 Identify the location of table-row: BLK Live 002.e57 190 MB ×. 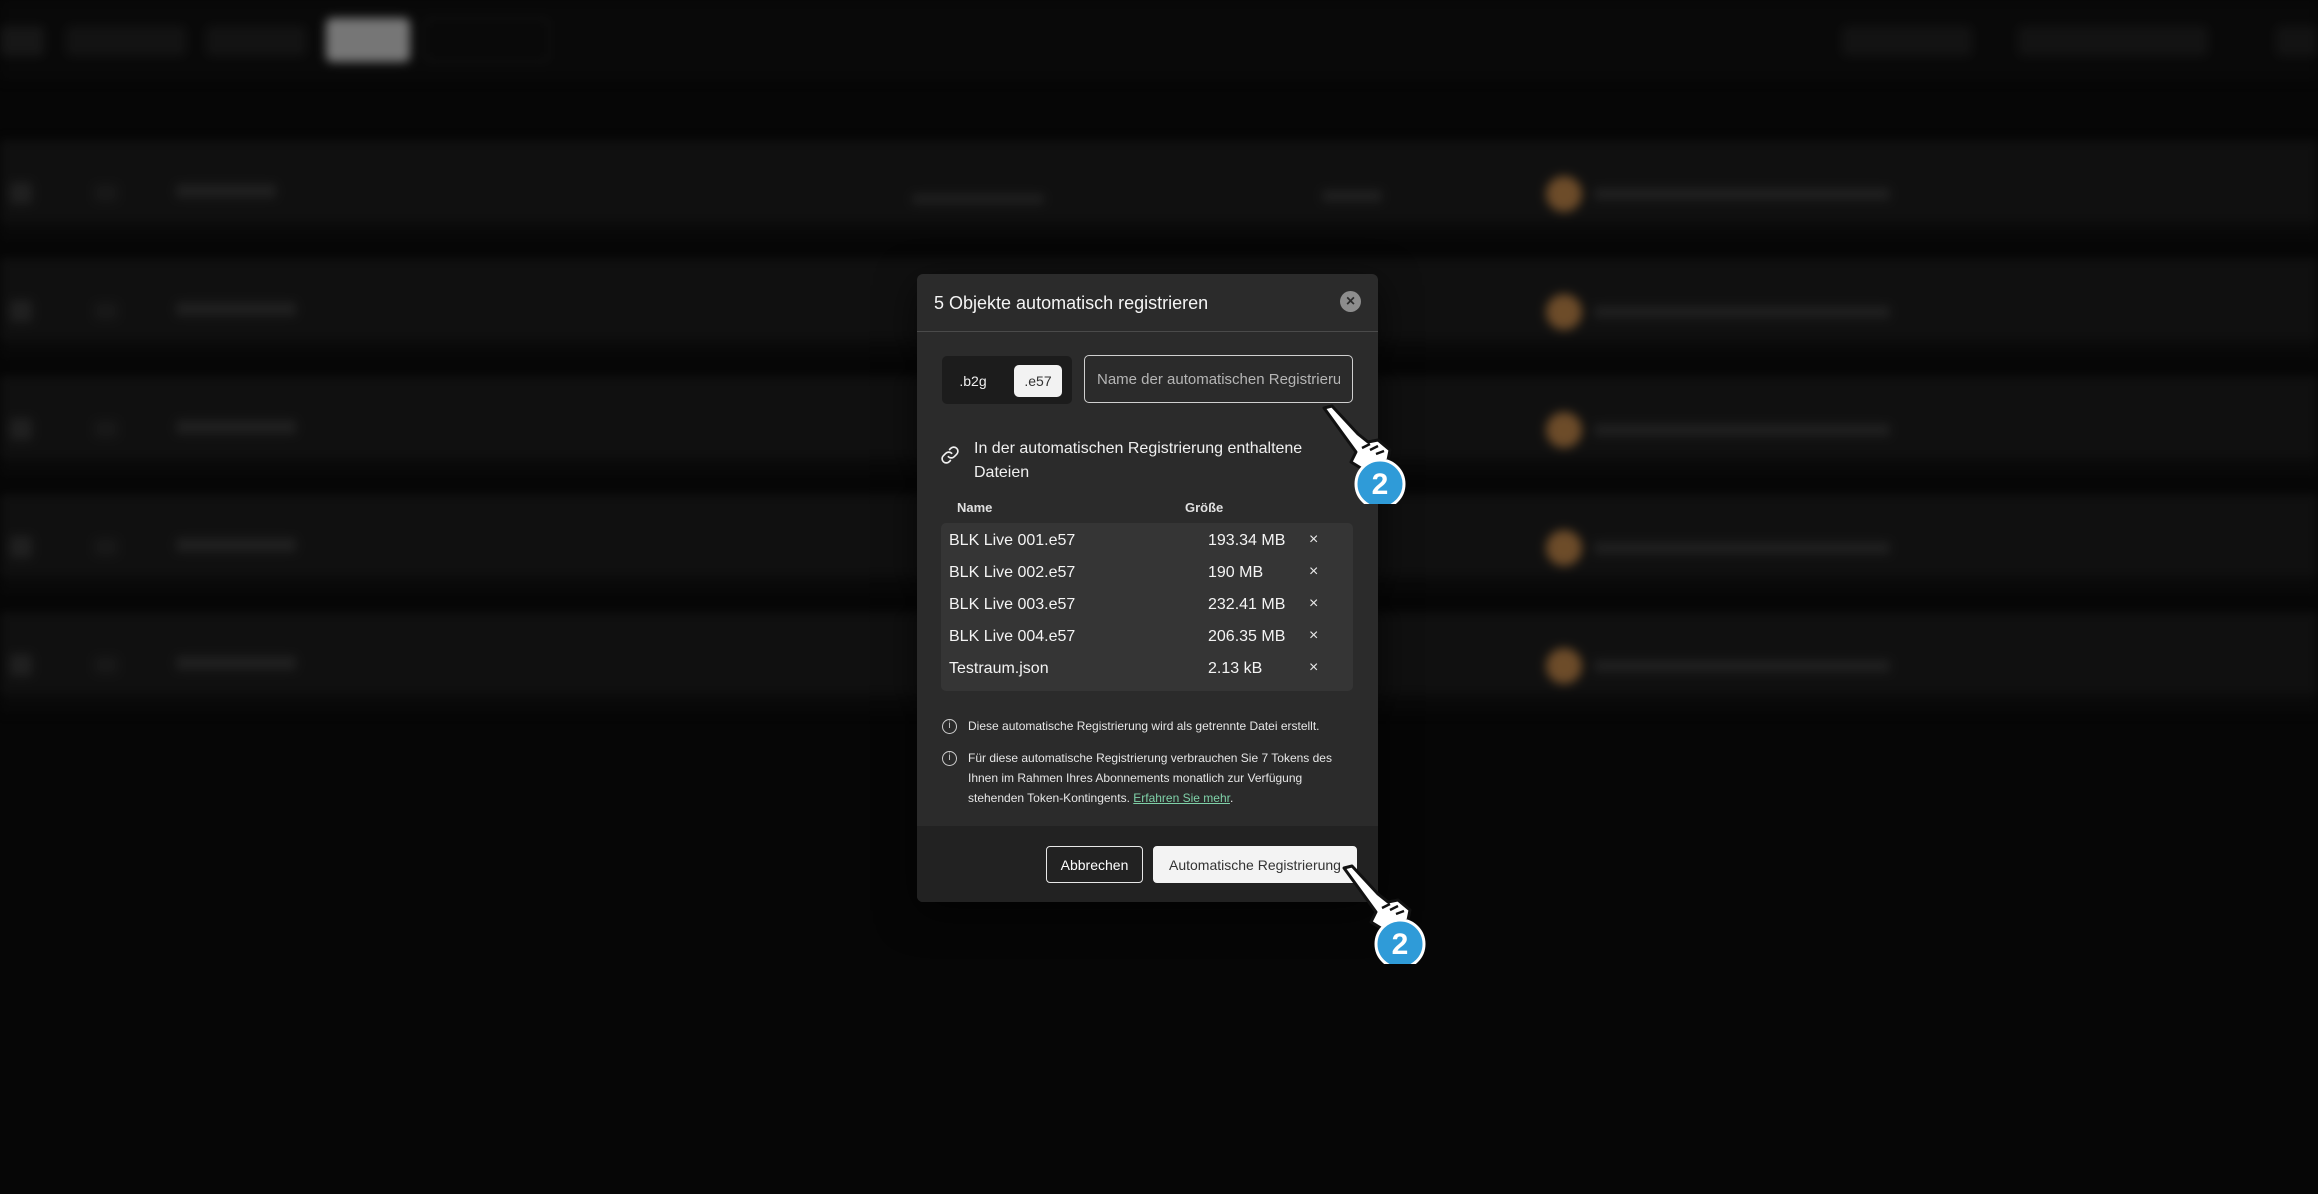
(1147, 573).